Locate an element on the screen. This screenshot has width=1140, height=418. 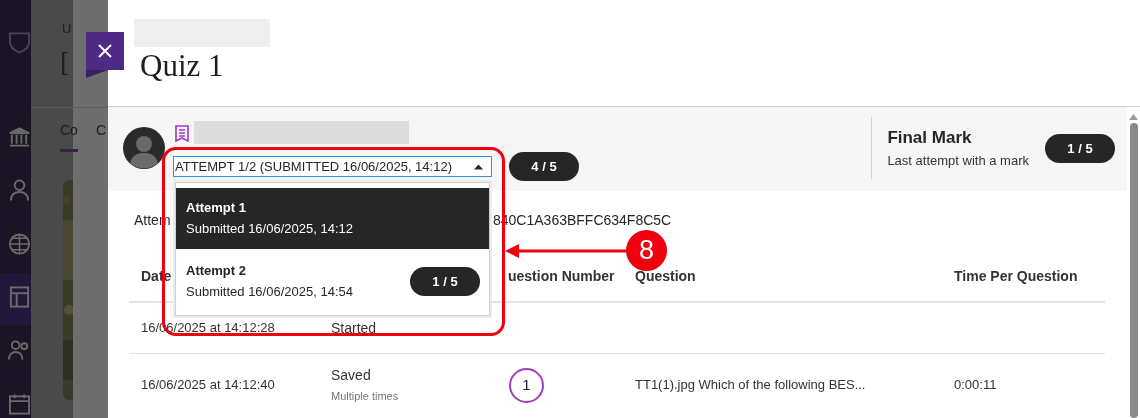
scroll-up-icon is located at coordinates (1133, 117).